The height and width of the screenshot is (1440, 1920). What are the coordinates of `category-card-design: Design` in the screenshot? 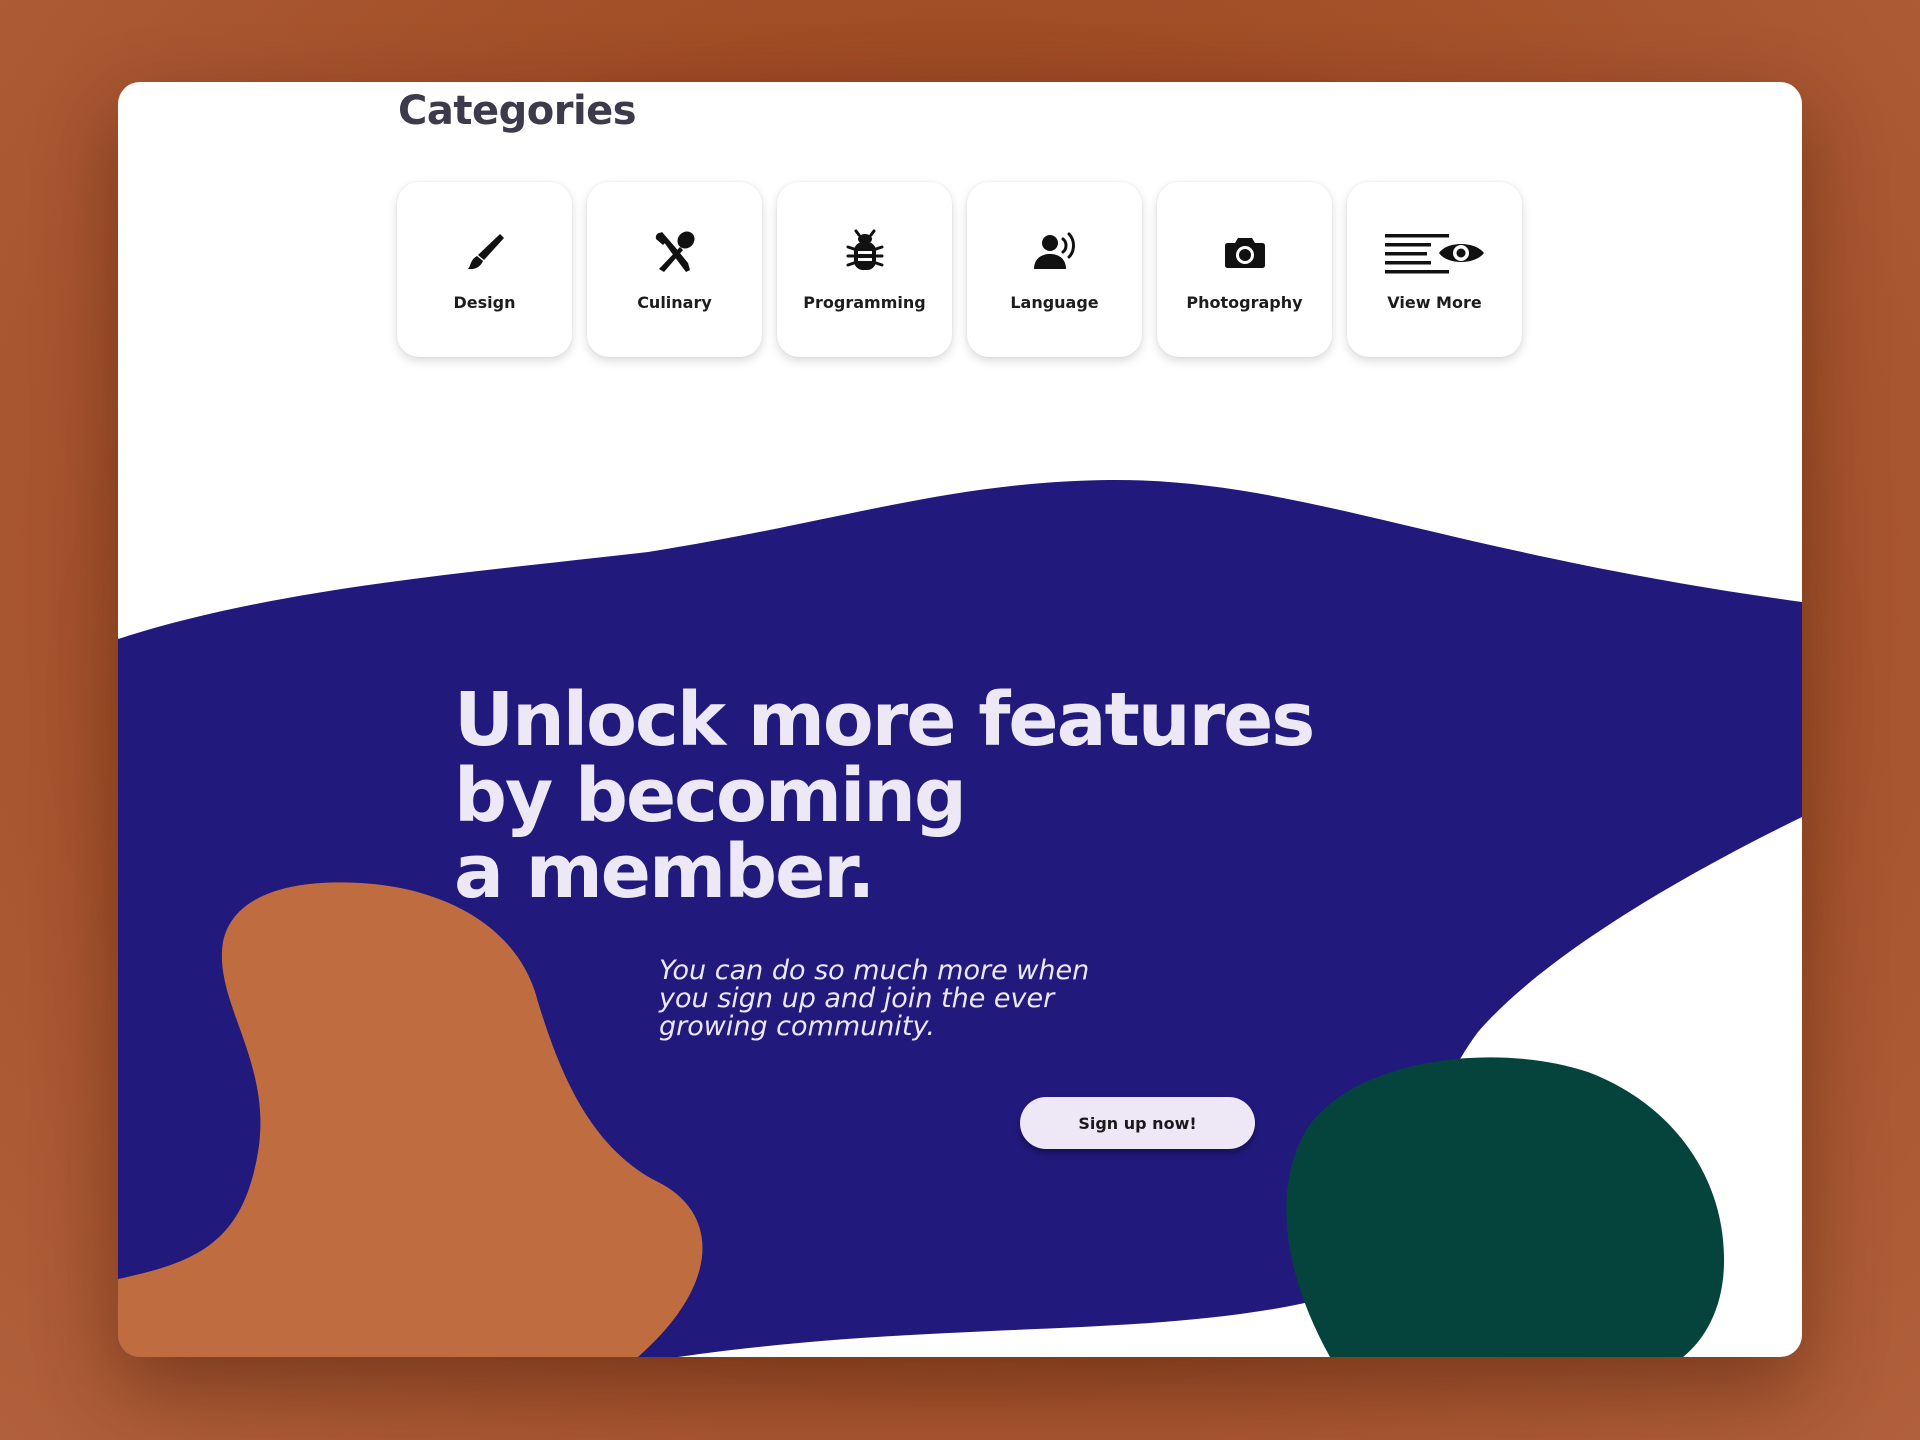 It's located at (484, 269).